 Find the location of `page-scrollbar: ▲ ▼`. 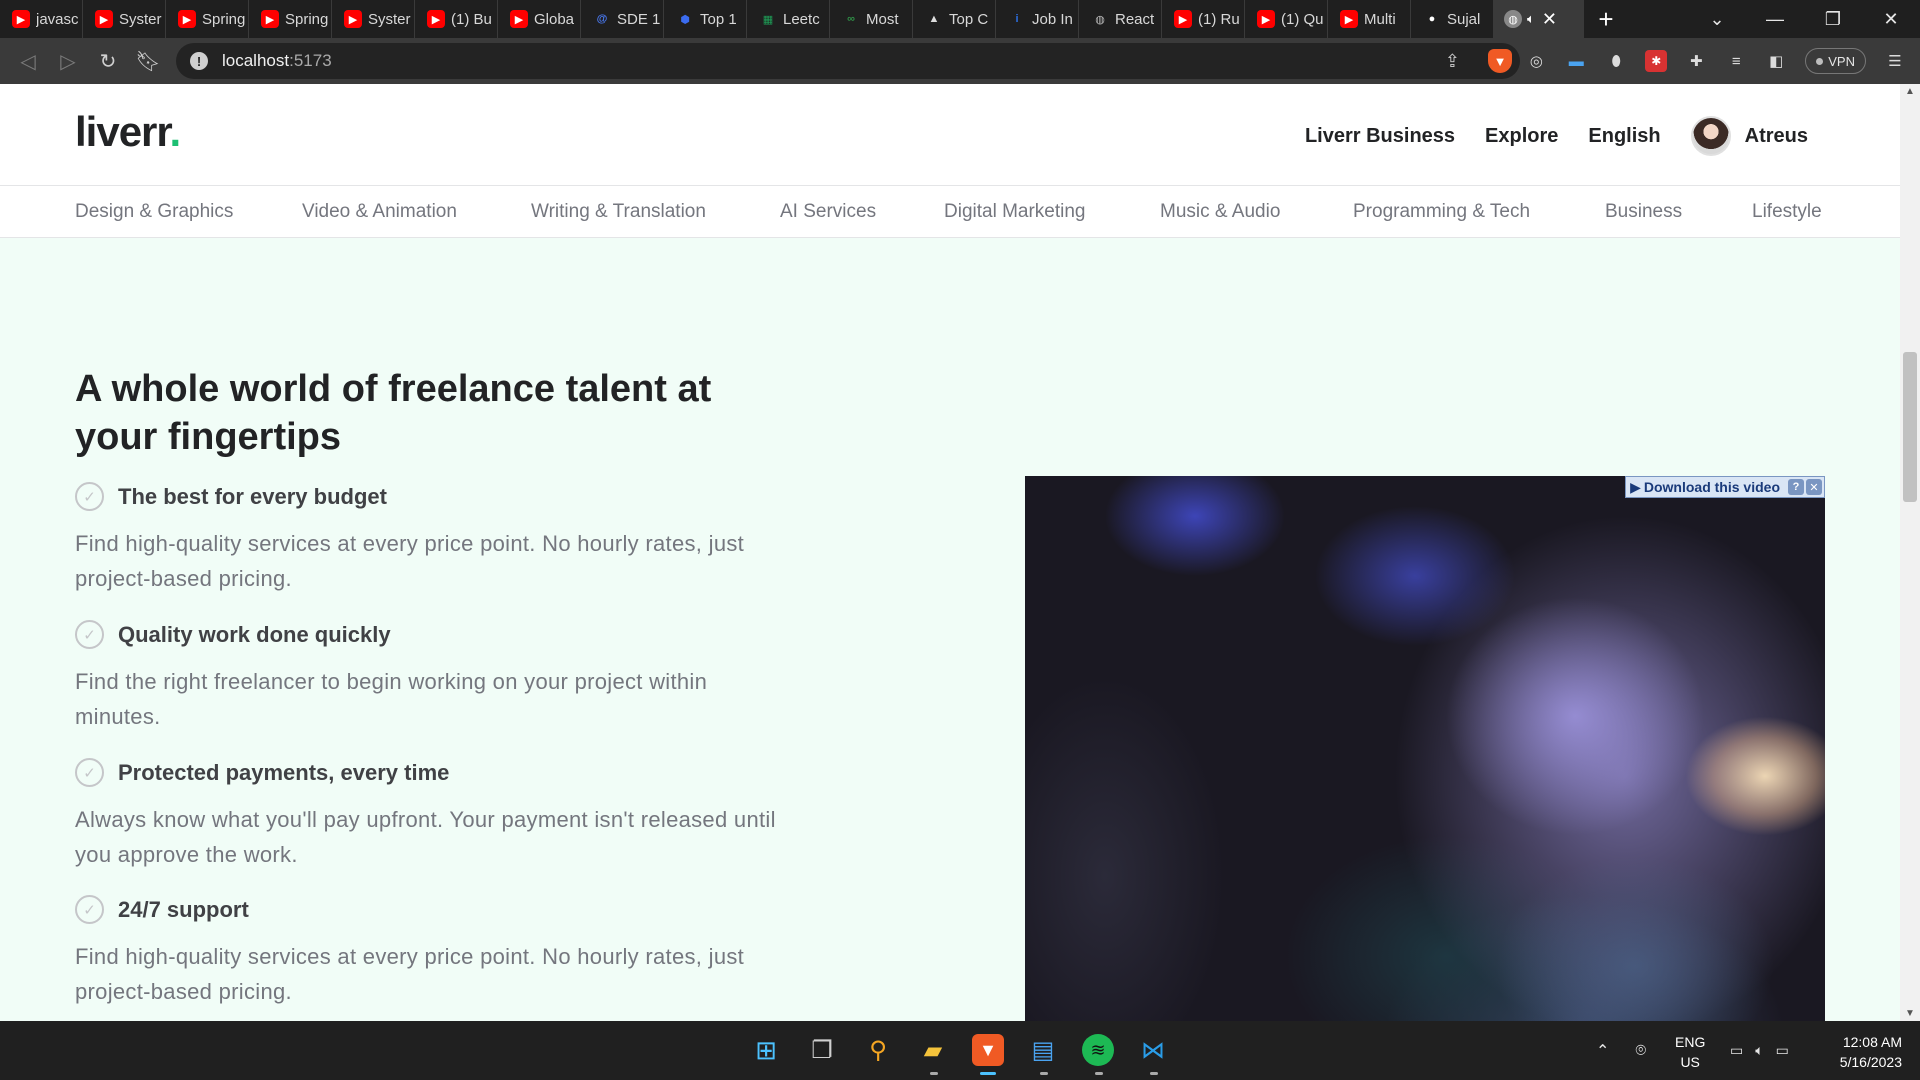

page-scrollbar: ▲ ▼ is located at coordinates (1910, 552).